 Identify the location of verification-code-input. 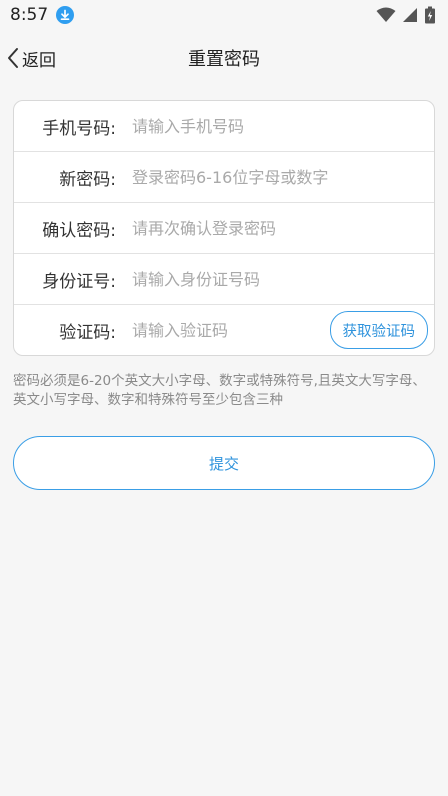
(231, 330).